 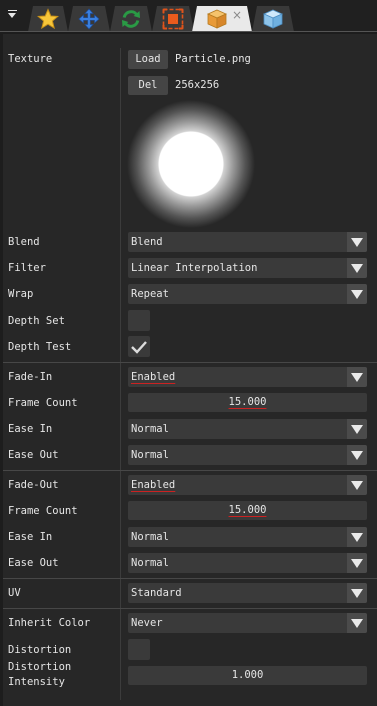 I want to click on uv-select: Standard, so click(x=247, y=593).